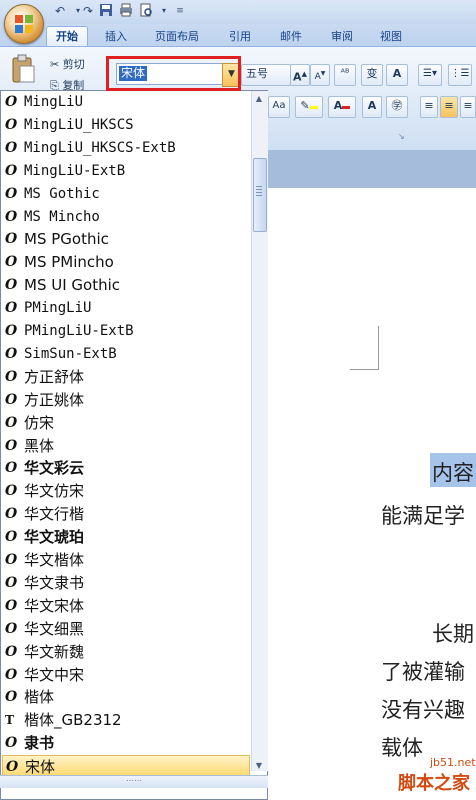 The image size is (476, 800). I want to click on font-name-label: PMingLiU, so click(58, 308).